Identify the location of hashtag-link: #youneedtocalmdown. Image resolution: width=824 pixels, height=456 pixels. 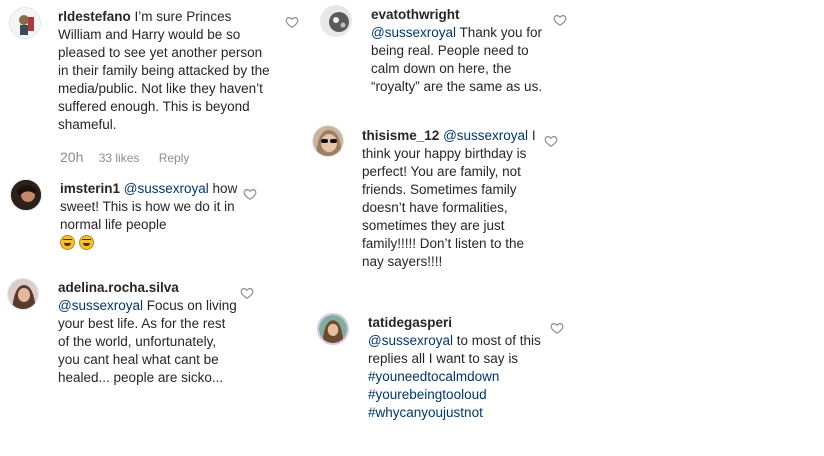
(433, 376).